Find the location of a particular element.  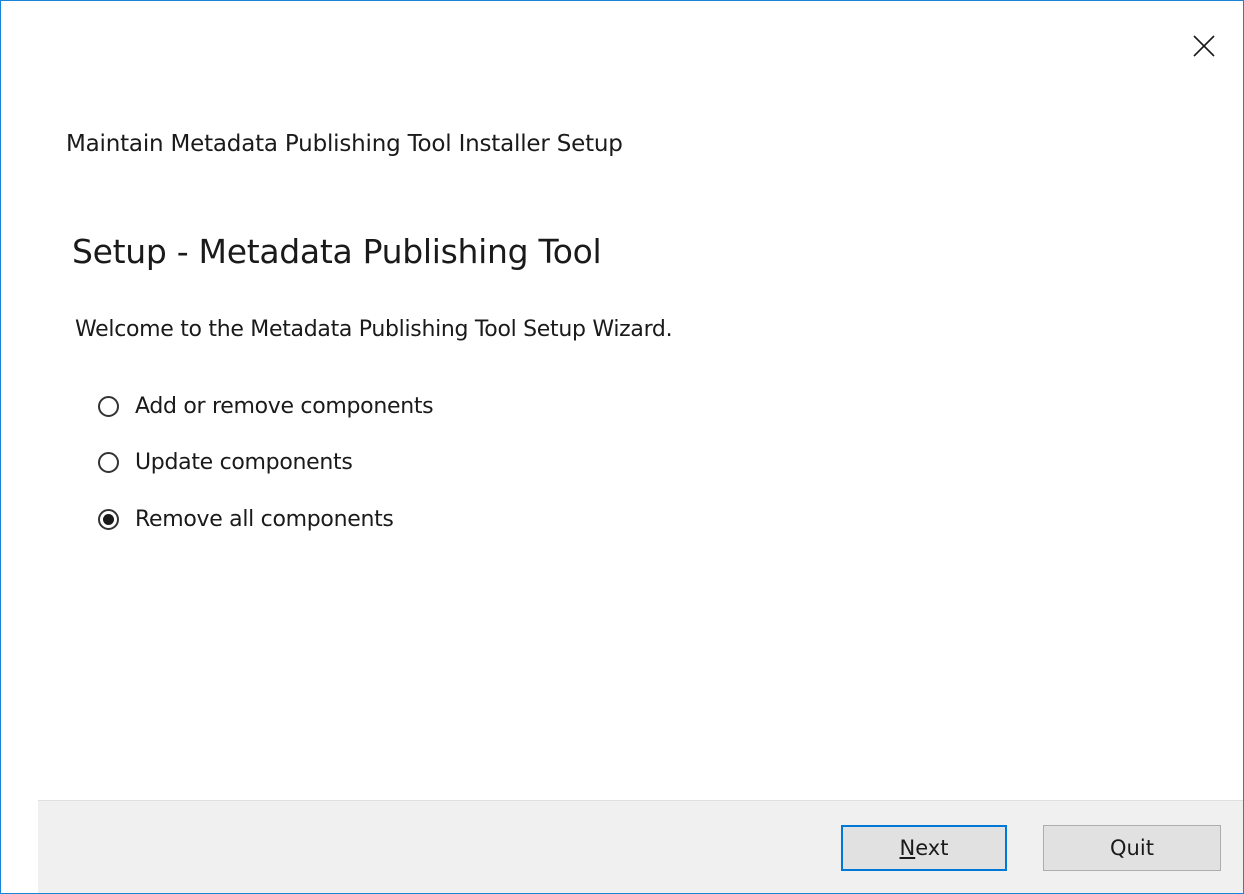

radio-selected-dot is located at coordinates (108, 519).